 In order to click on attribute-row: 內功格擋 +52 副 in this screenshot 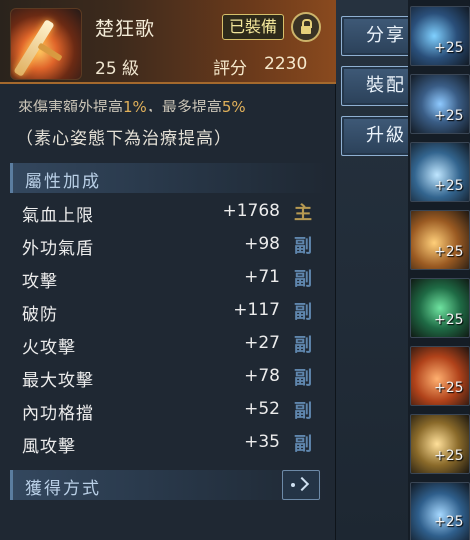, I will do `click(168, 411)`.